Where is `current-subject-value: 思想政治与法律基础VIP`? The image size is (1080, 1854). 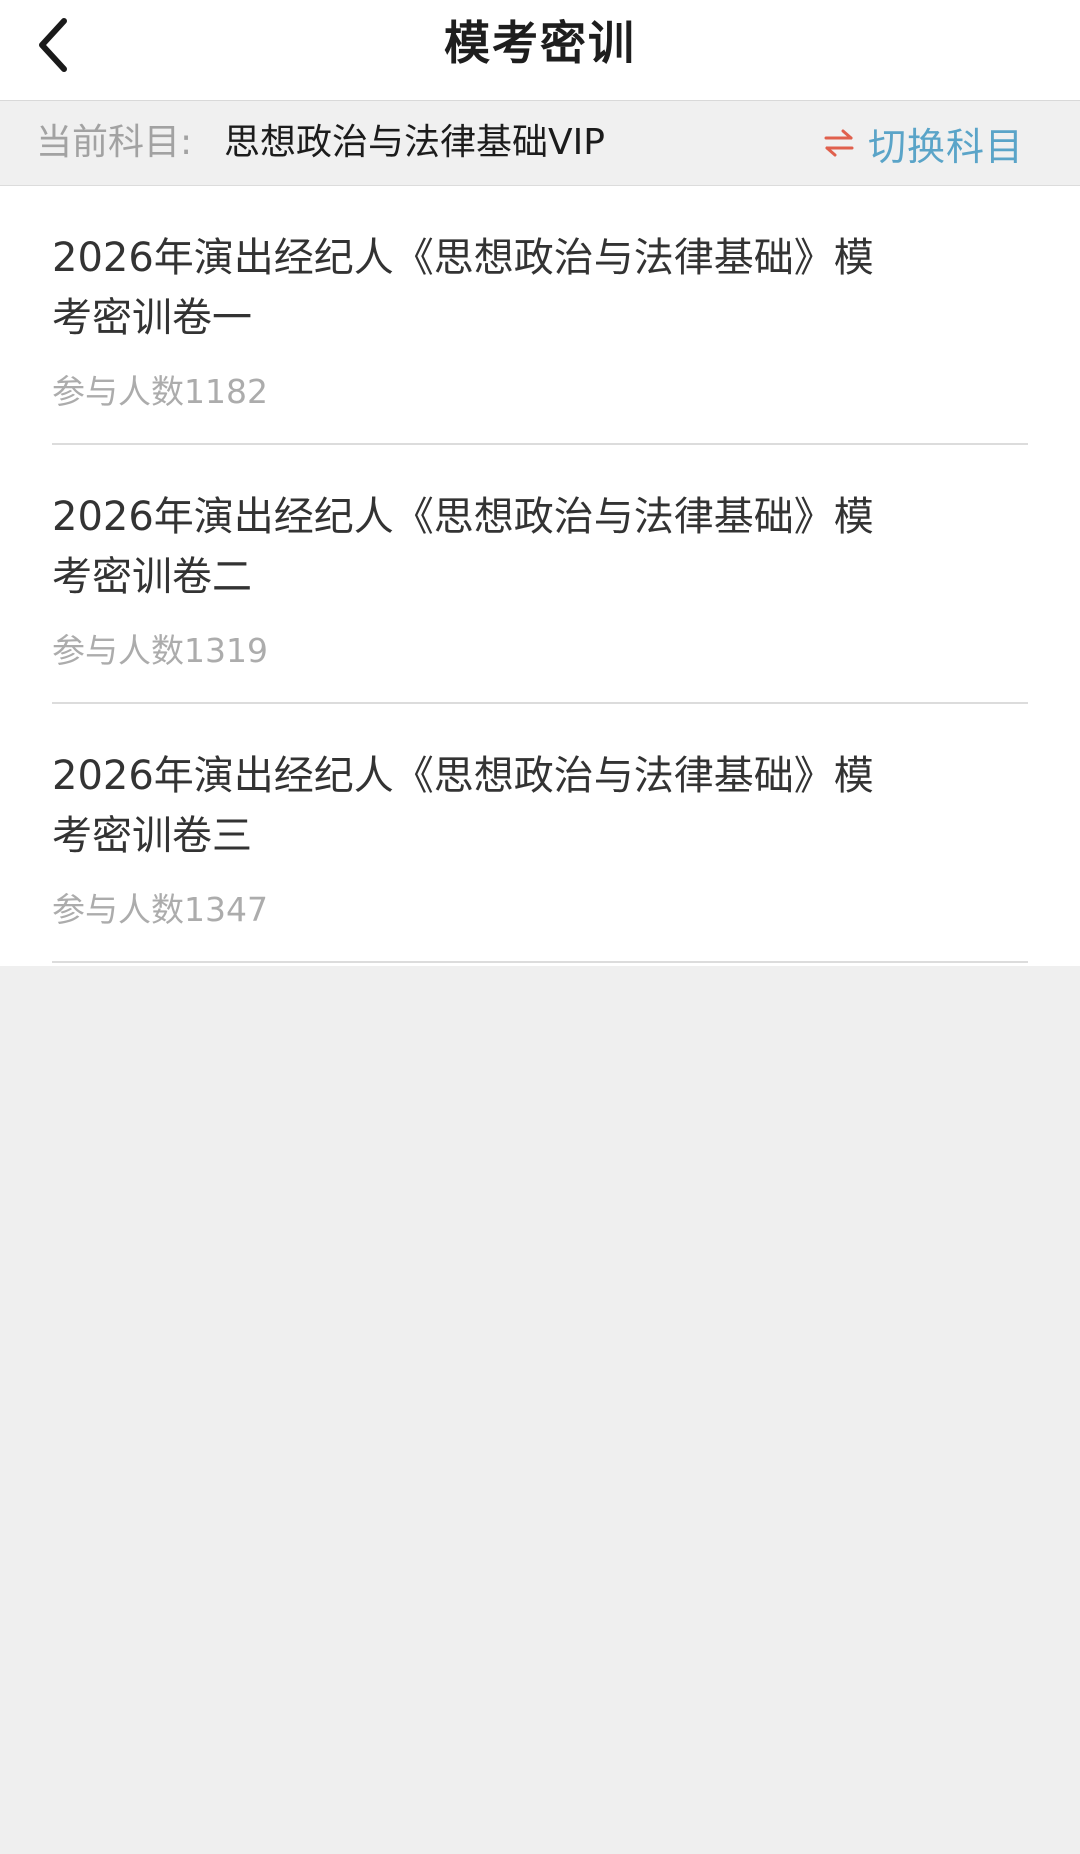
current-subject-value: 思想政治与法律基础VIP is located at coordinates (414, 142).